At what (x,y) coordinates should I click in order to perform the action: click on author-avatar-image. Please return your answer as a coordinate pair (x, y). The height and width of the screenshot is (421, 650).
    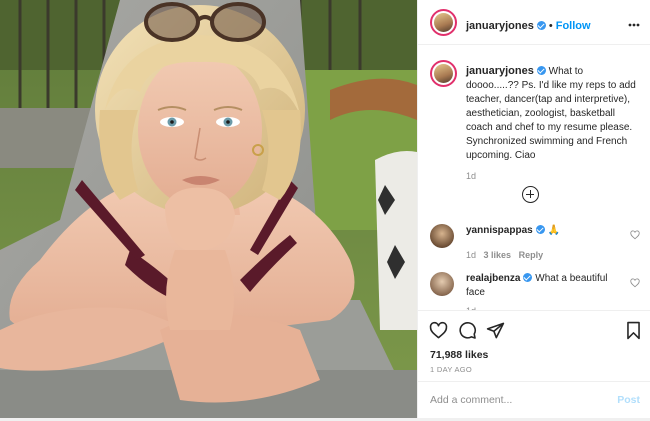
    Looking at the image, I should click on (443, 22).